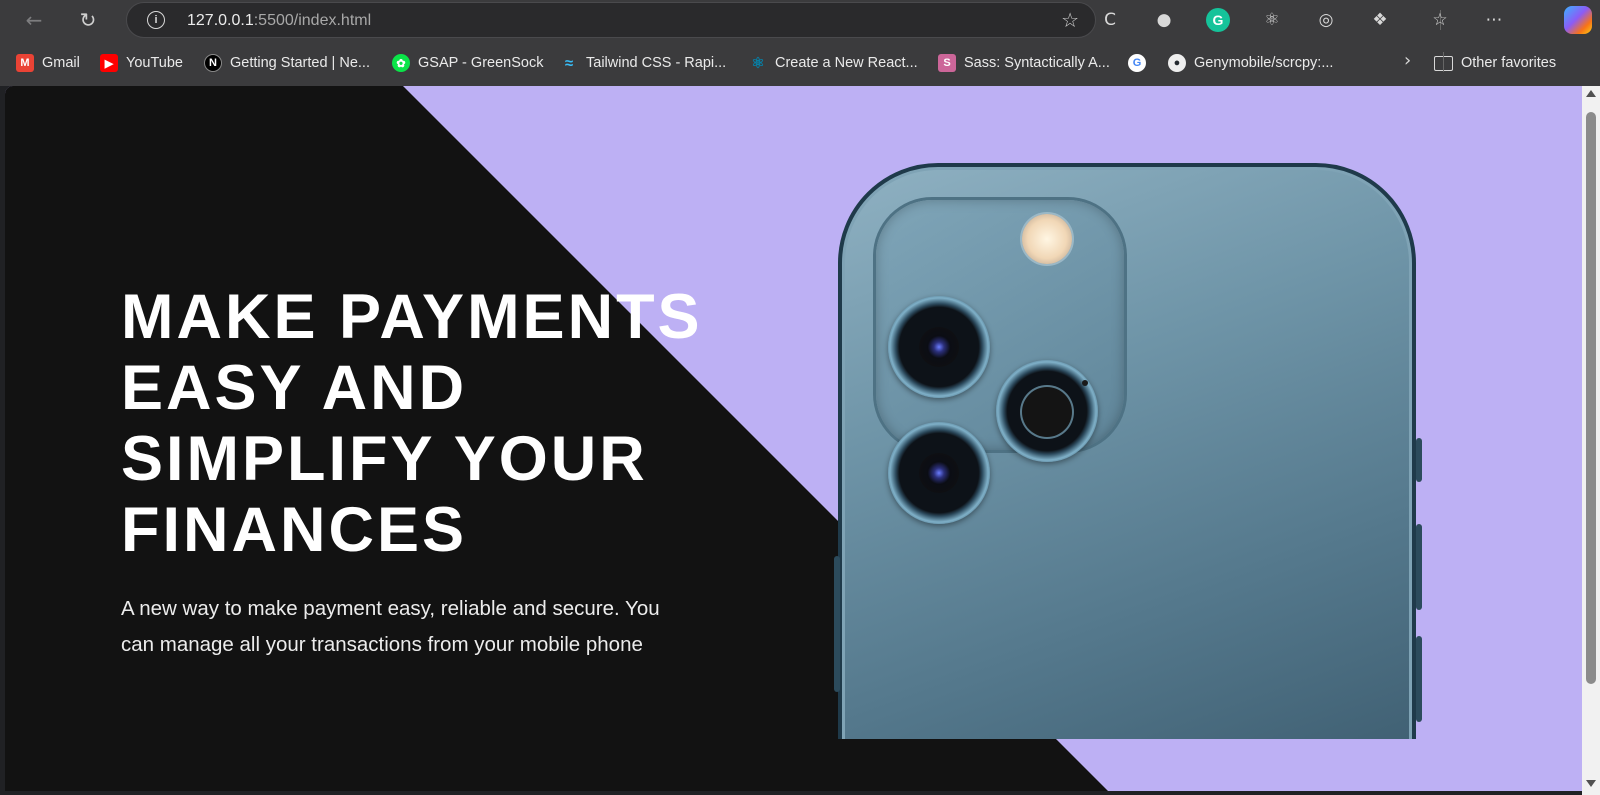 Image resolution: width=1600 pixels, height=795 pixels. What do you see at coordinates (1591, 93) in the screenshot?
I see `scroll-up-arrow-icon` at bounding box center [1591, 93].